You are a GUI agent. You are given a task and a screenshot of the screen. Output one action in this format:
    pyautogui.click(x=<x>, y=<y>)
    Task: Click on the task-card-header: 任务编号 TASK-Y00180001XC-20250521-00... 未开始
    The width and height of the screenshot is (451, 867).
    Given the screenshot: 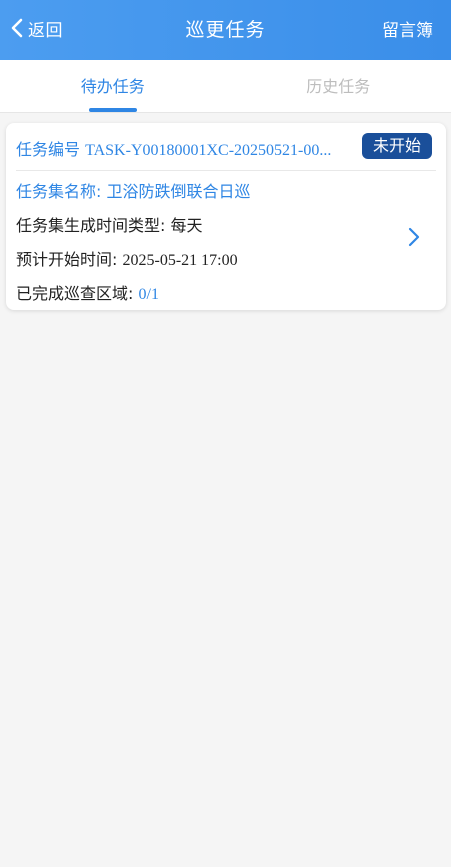 What is the action you would take?
    pyautogui.click(x=226, y=147)
    